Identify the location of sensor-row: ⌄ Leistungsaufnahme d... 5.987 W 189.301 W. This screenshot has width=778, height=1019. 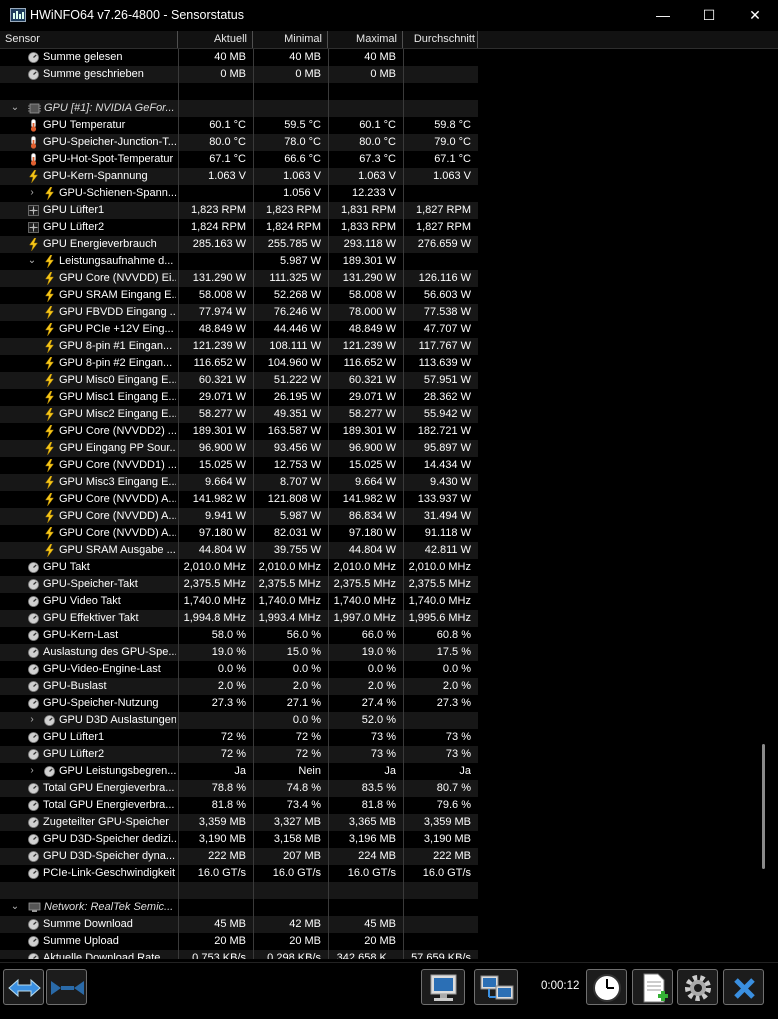
(239, 261).